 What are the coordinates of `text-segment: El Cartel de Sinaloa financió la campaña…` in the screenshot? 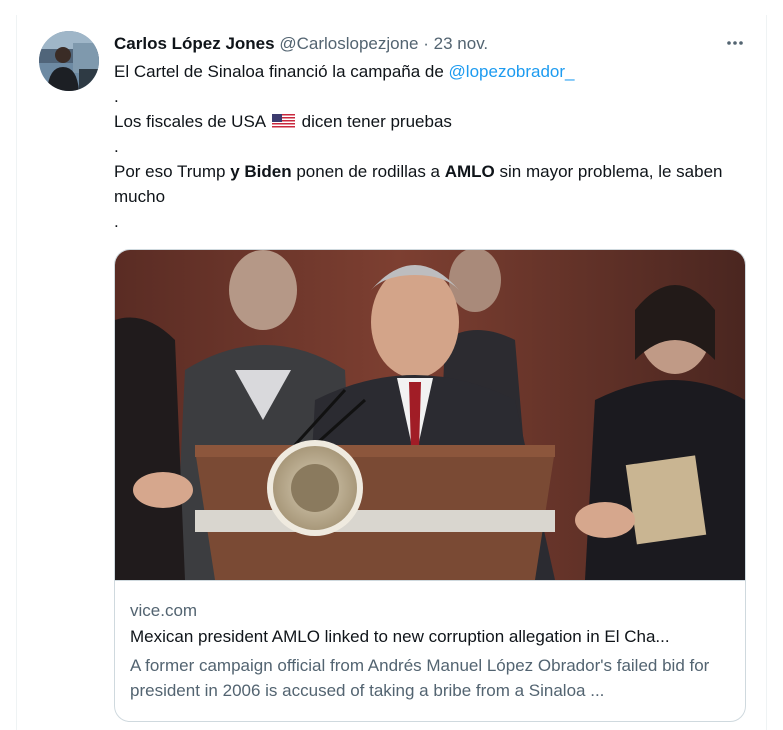 It's located at (281, 71).